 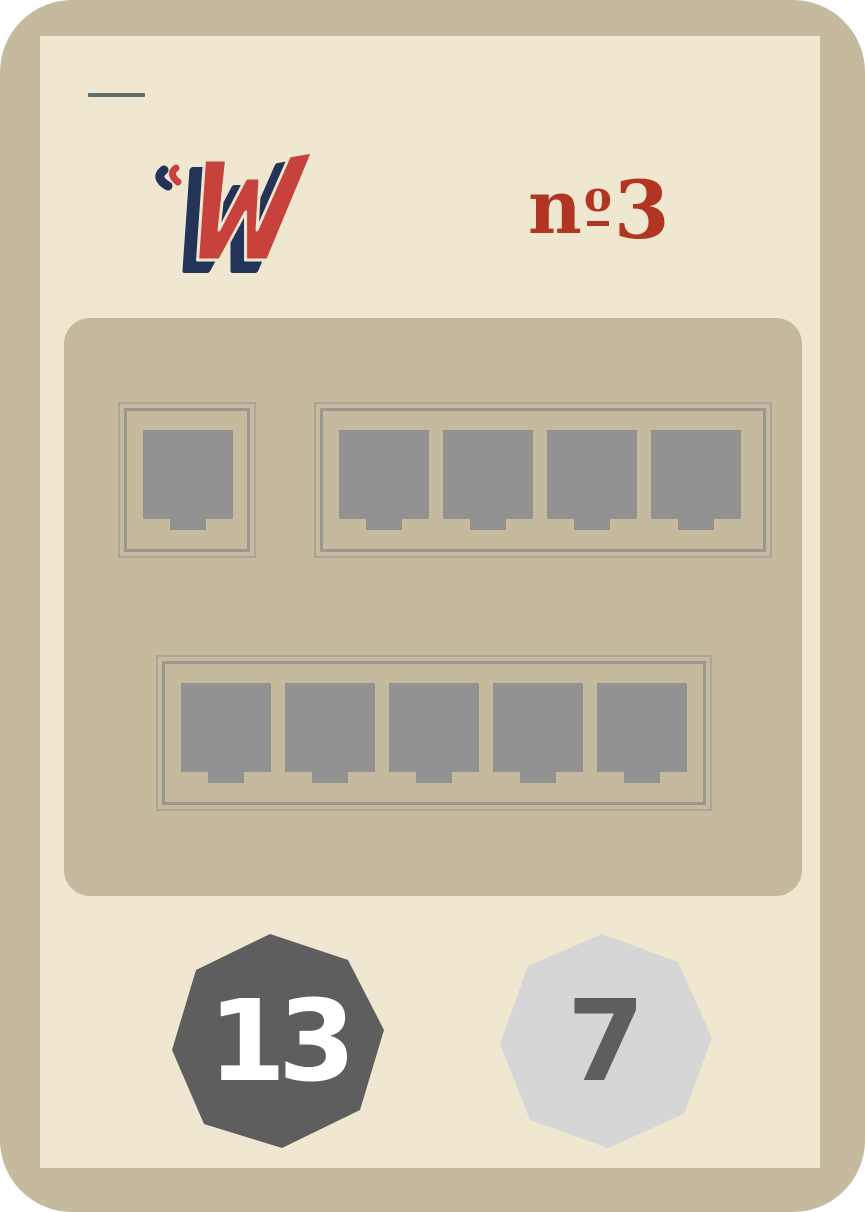 I want to click on card-number-prefix: n, so click(x=555, y=208).